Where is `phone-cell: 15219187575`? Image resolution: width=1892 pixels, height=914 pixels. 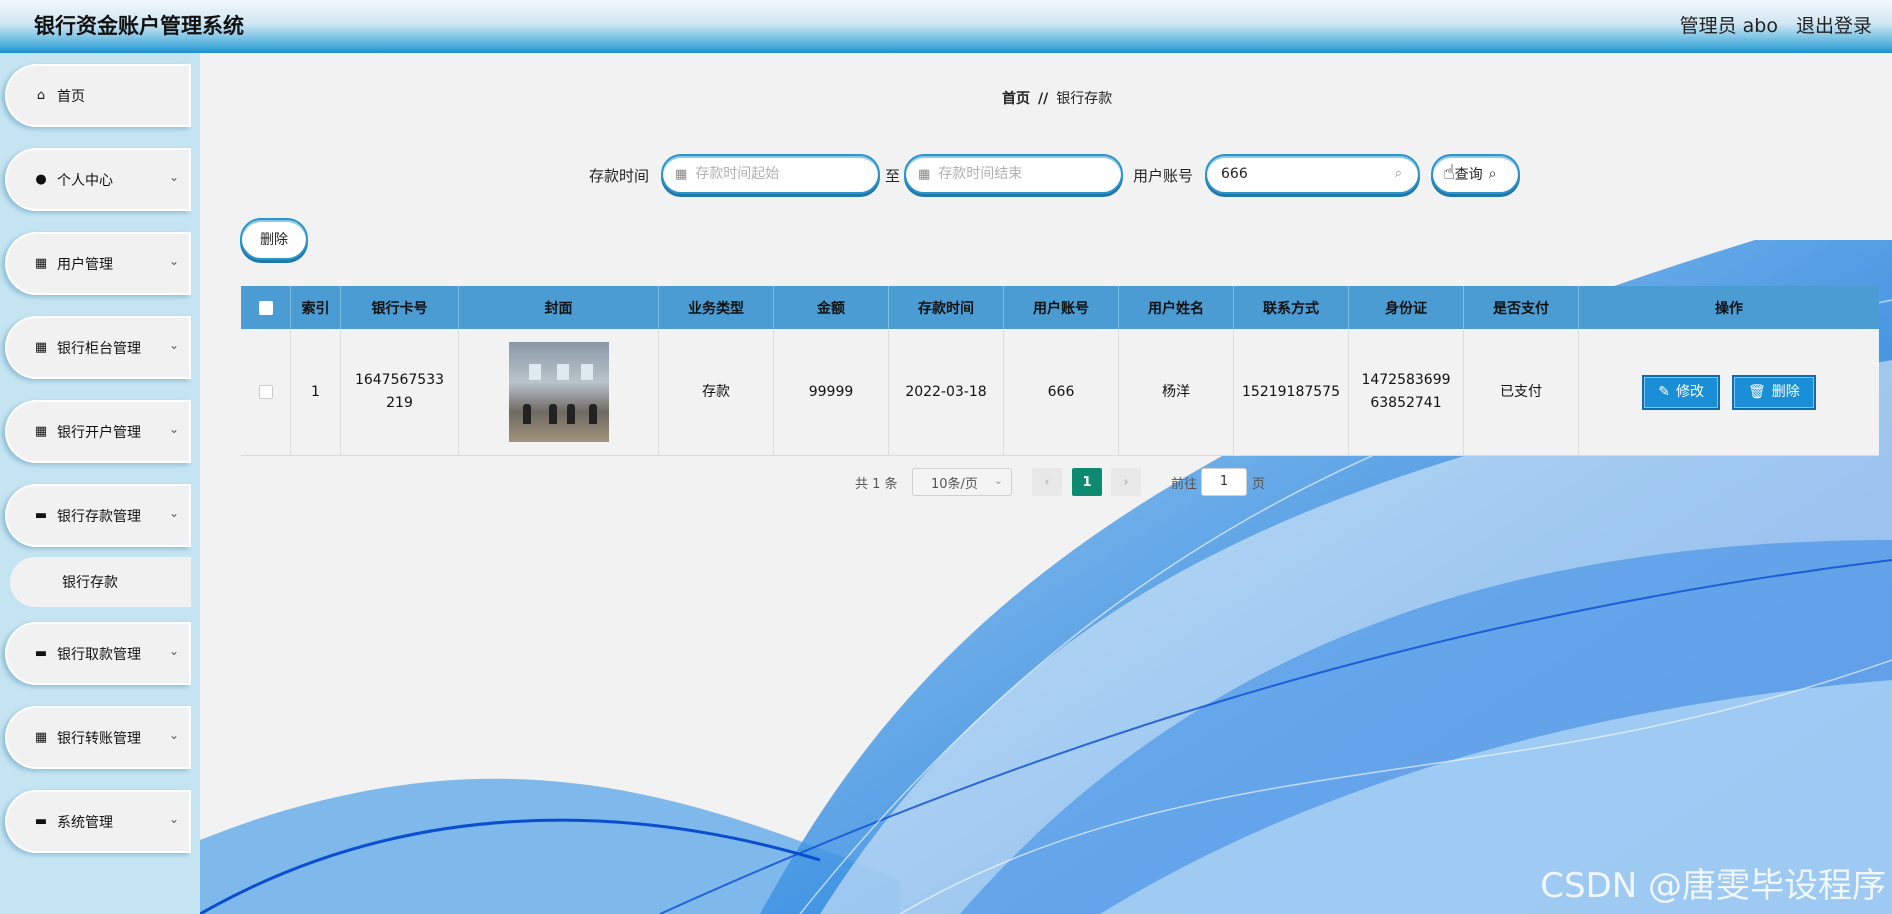
phone-cell: 15219187575 is located at coordinates (1291, 392).